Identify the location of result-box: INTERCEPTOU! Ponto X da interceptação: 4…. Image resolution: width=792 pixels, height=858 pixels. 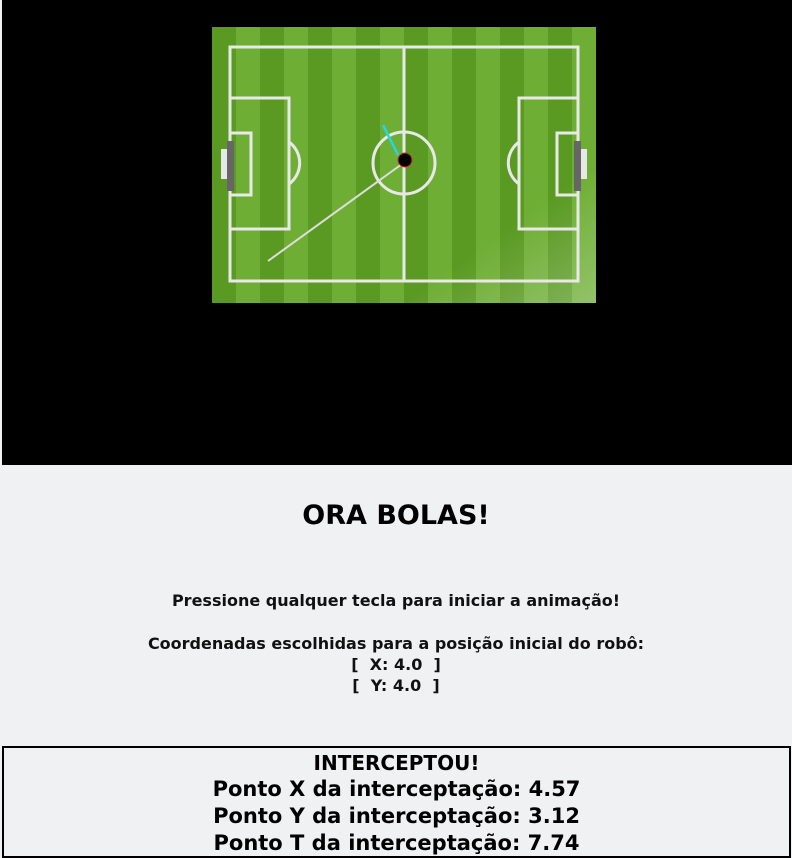
(396, 802).